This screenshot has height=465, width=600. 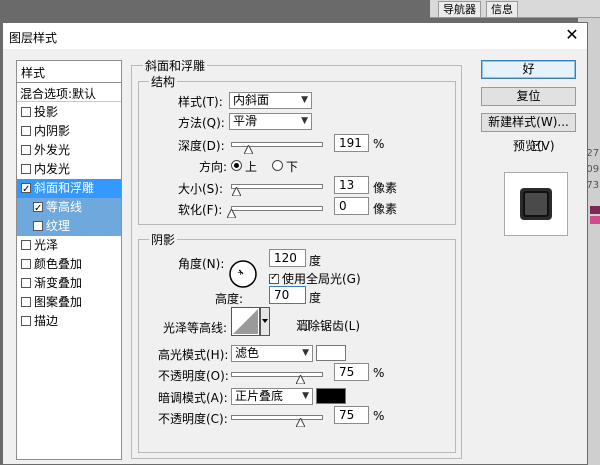 I want to click on highlight-opacity-thumb, so click(x=300, y=379).